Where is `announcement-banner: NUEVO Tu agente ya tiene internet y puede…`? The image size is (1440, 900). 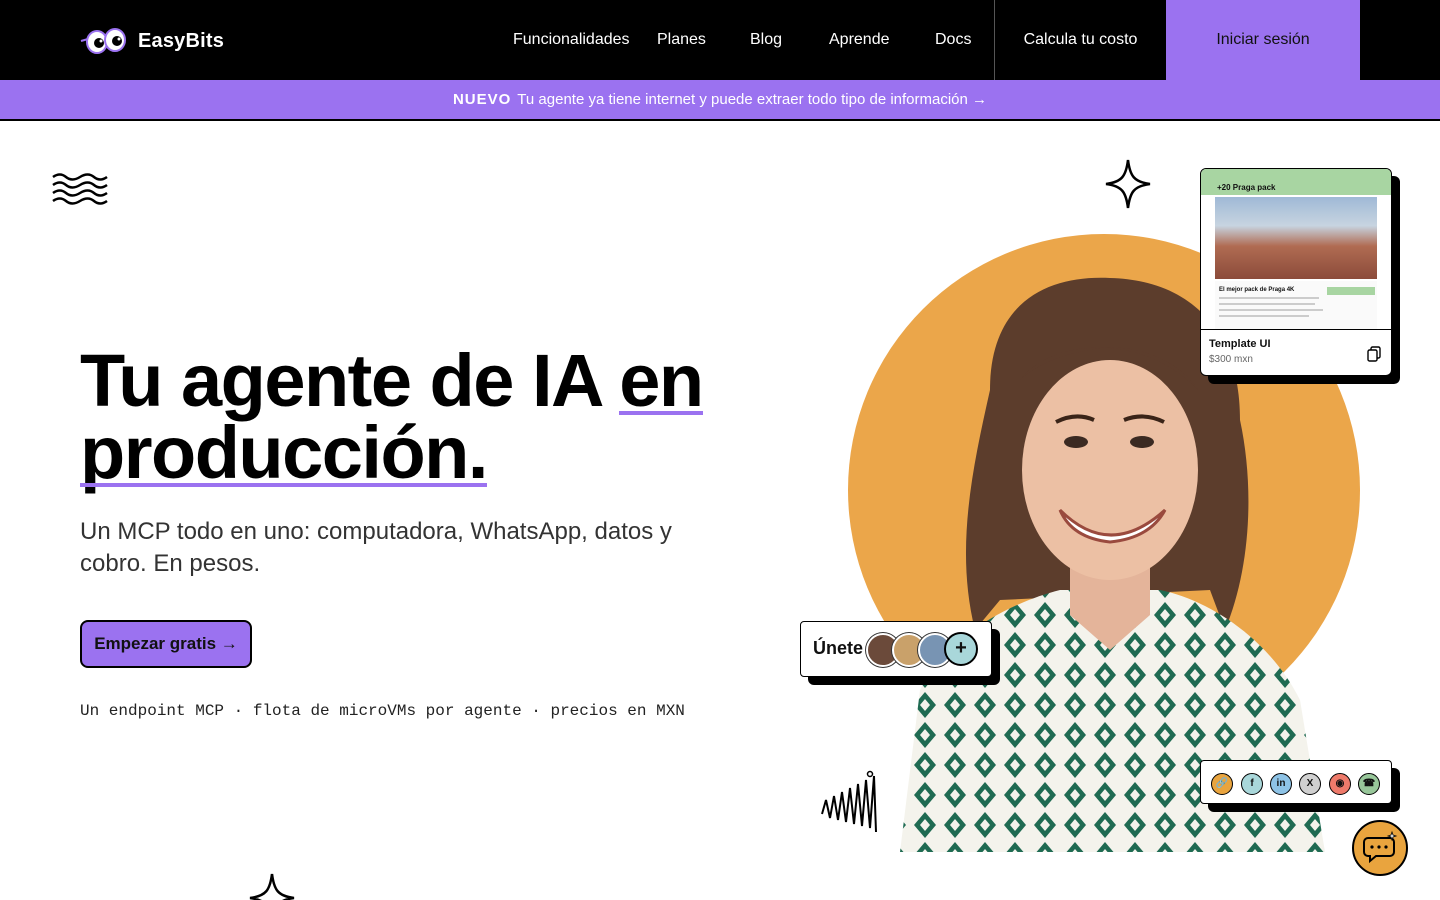
announcement-banner: NUEVO Tu agente ya tiene internet y puede… is located at coordinates (720, 100).